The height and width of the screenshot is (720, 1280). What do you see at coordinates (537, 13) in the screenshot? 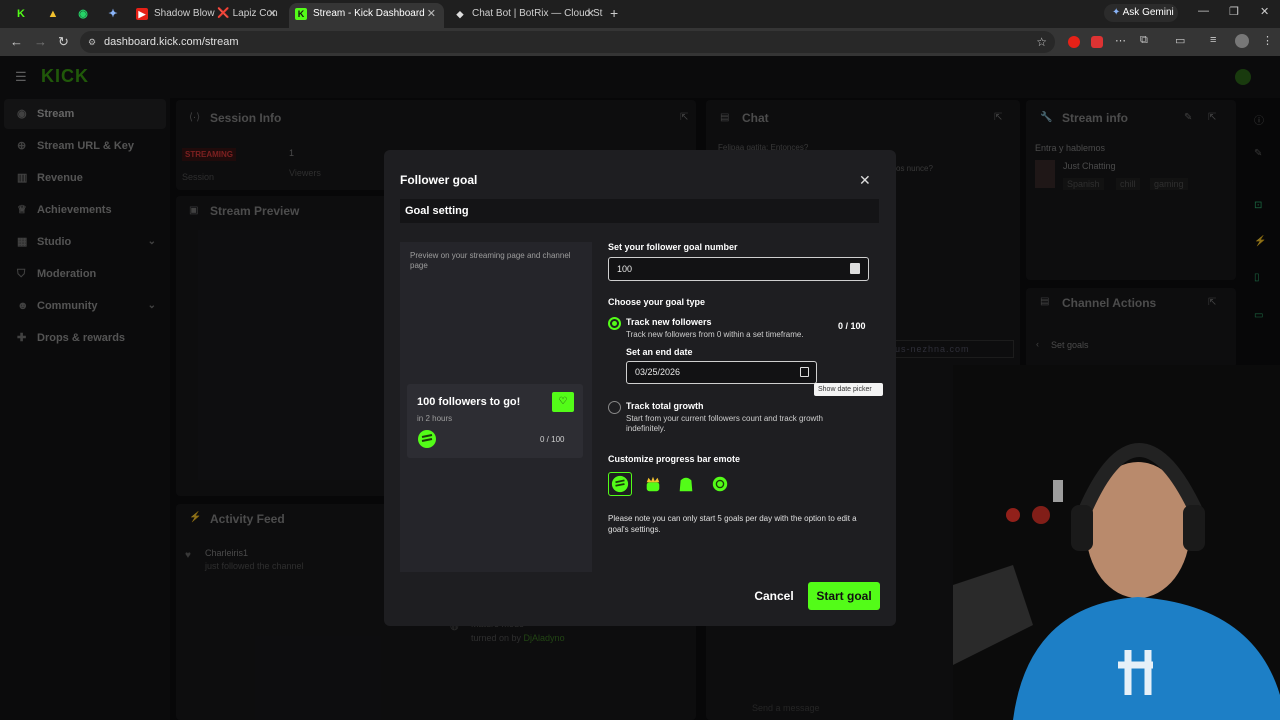
I see `tab-title: Chat Bot | BotRix — Cloud Stre` at bounding box center [537, 13].